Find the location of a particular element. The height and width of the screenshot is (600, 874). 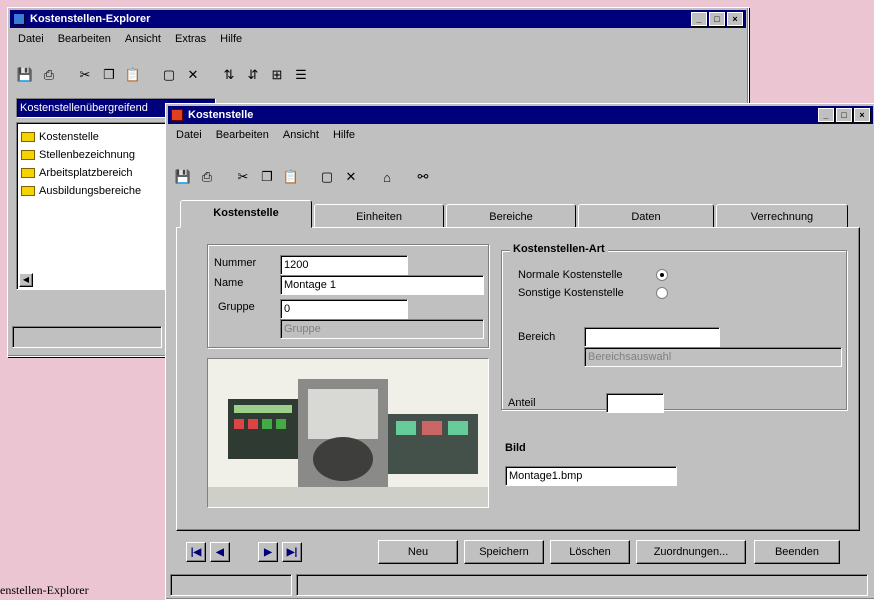

list-icon: ☰ is located at coordinates (301, 75).